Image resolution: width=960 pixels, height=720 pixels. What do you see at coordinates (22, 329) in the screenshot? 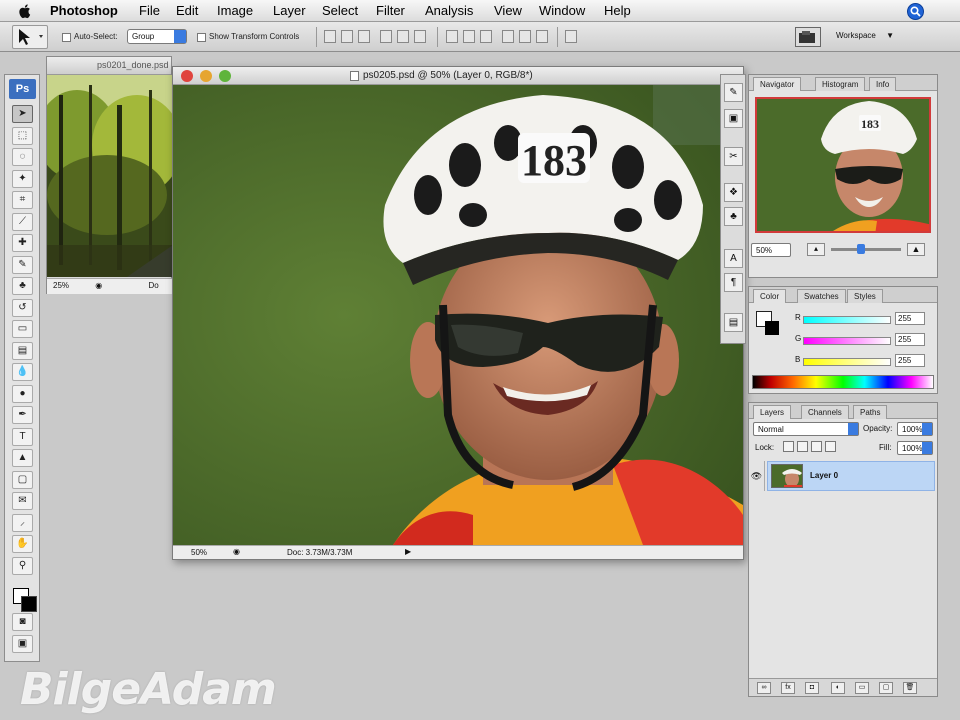
I see `eraser-tool-icon: ▭` at bounding box center [22, 329].